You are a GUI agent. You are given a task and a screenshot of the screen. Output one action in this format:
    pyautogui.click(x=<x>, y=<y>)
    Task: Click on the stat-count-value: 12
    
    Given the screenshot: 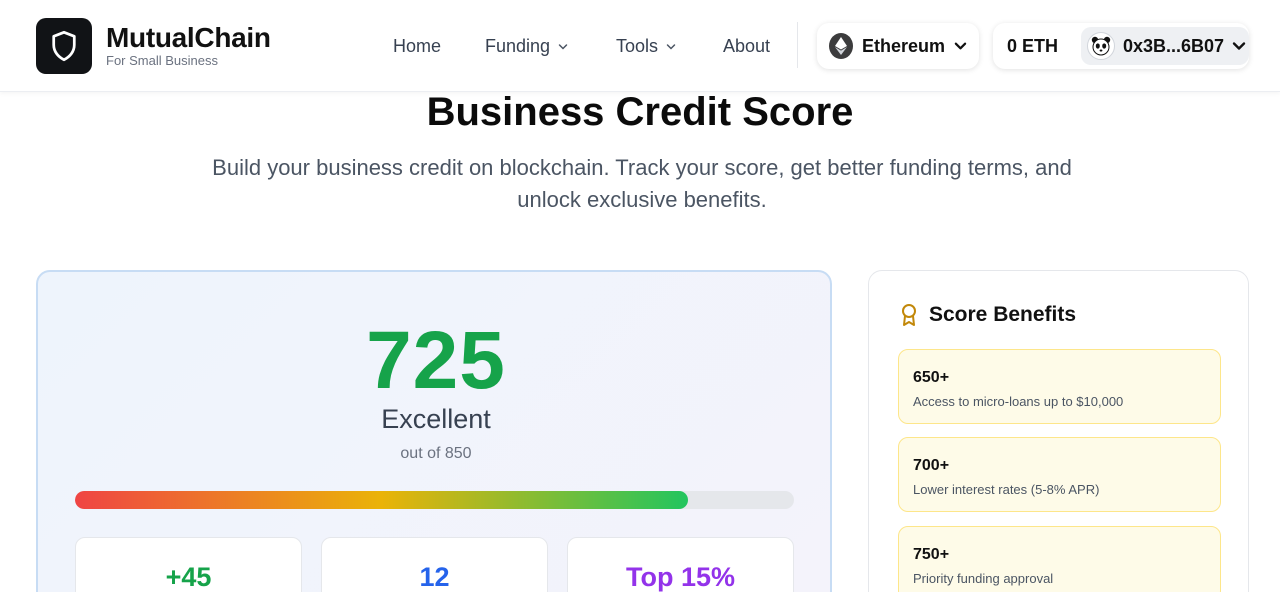 What is the action you would take?
    pyautogui.click(x=434, y=577)
    